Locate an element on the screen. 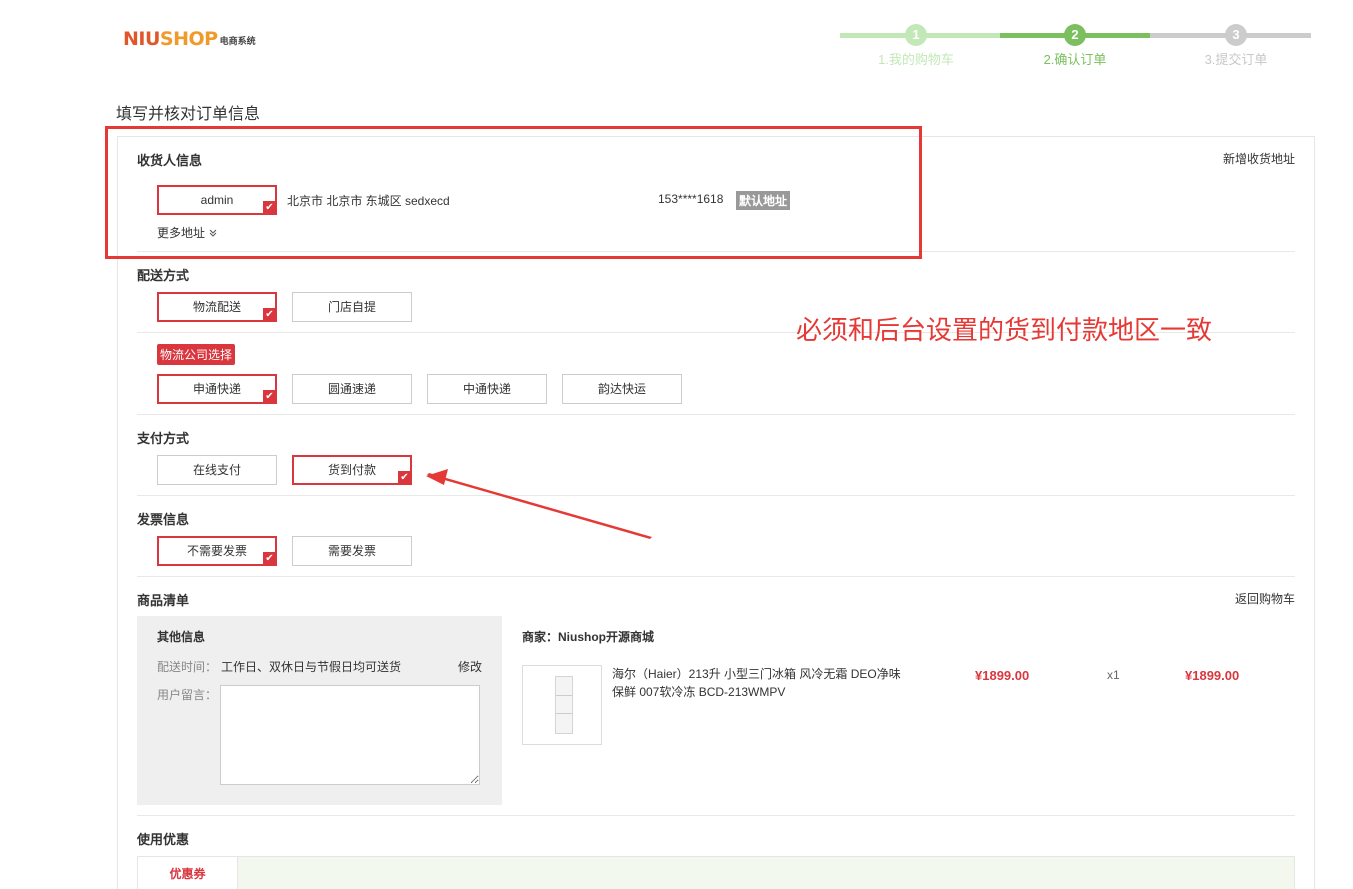 The image size is (1353, 889). other-info-title: 其他信息 is located at coordinates (181, 637).